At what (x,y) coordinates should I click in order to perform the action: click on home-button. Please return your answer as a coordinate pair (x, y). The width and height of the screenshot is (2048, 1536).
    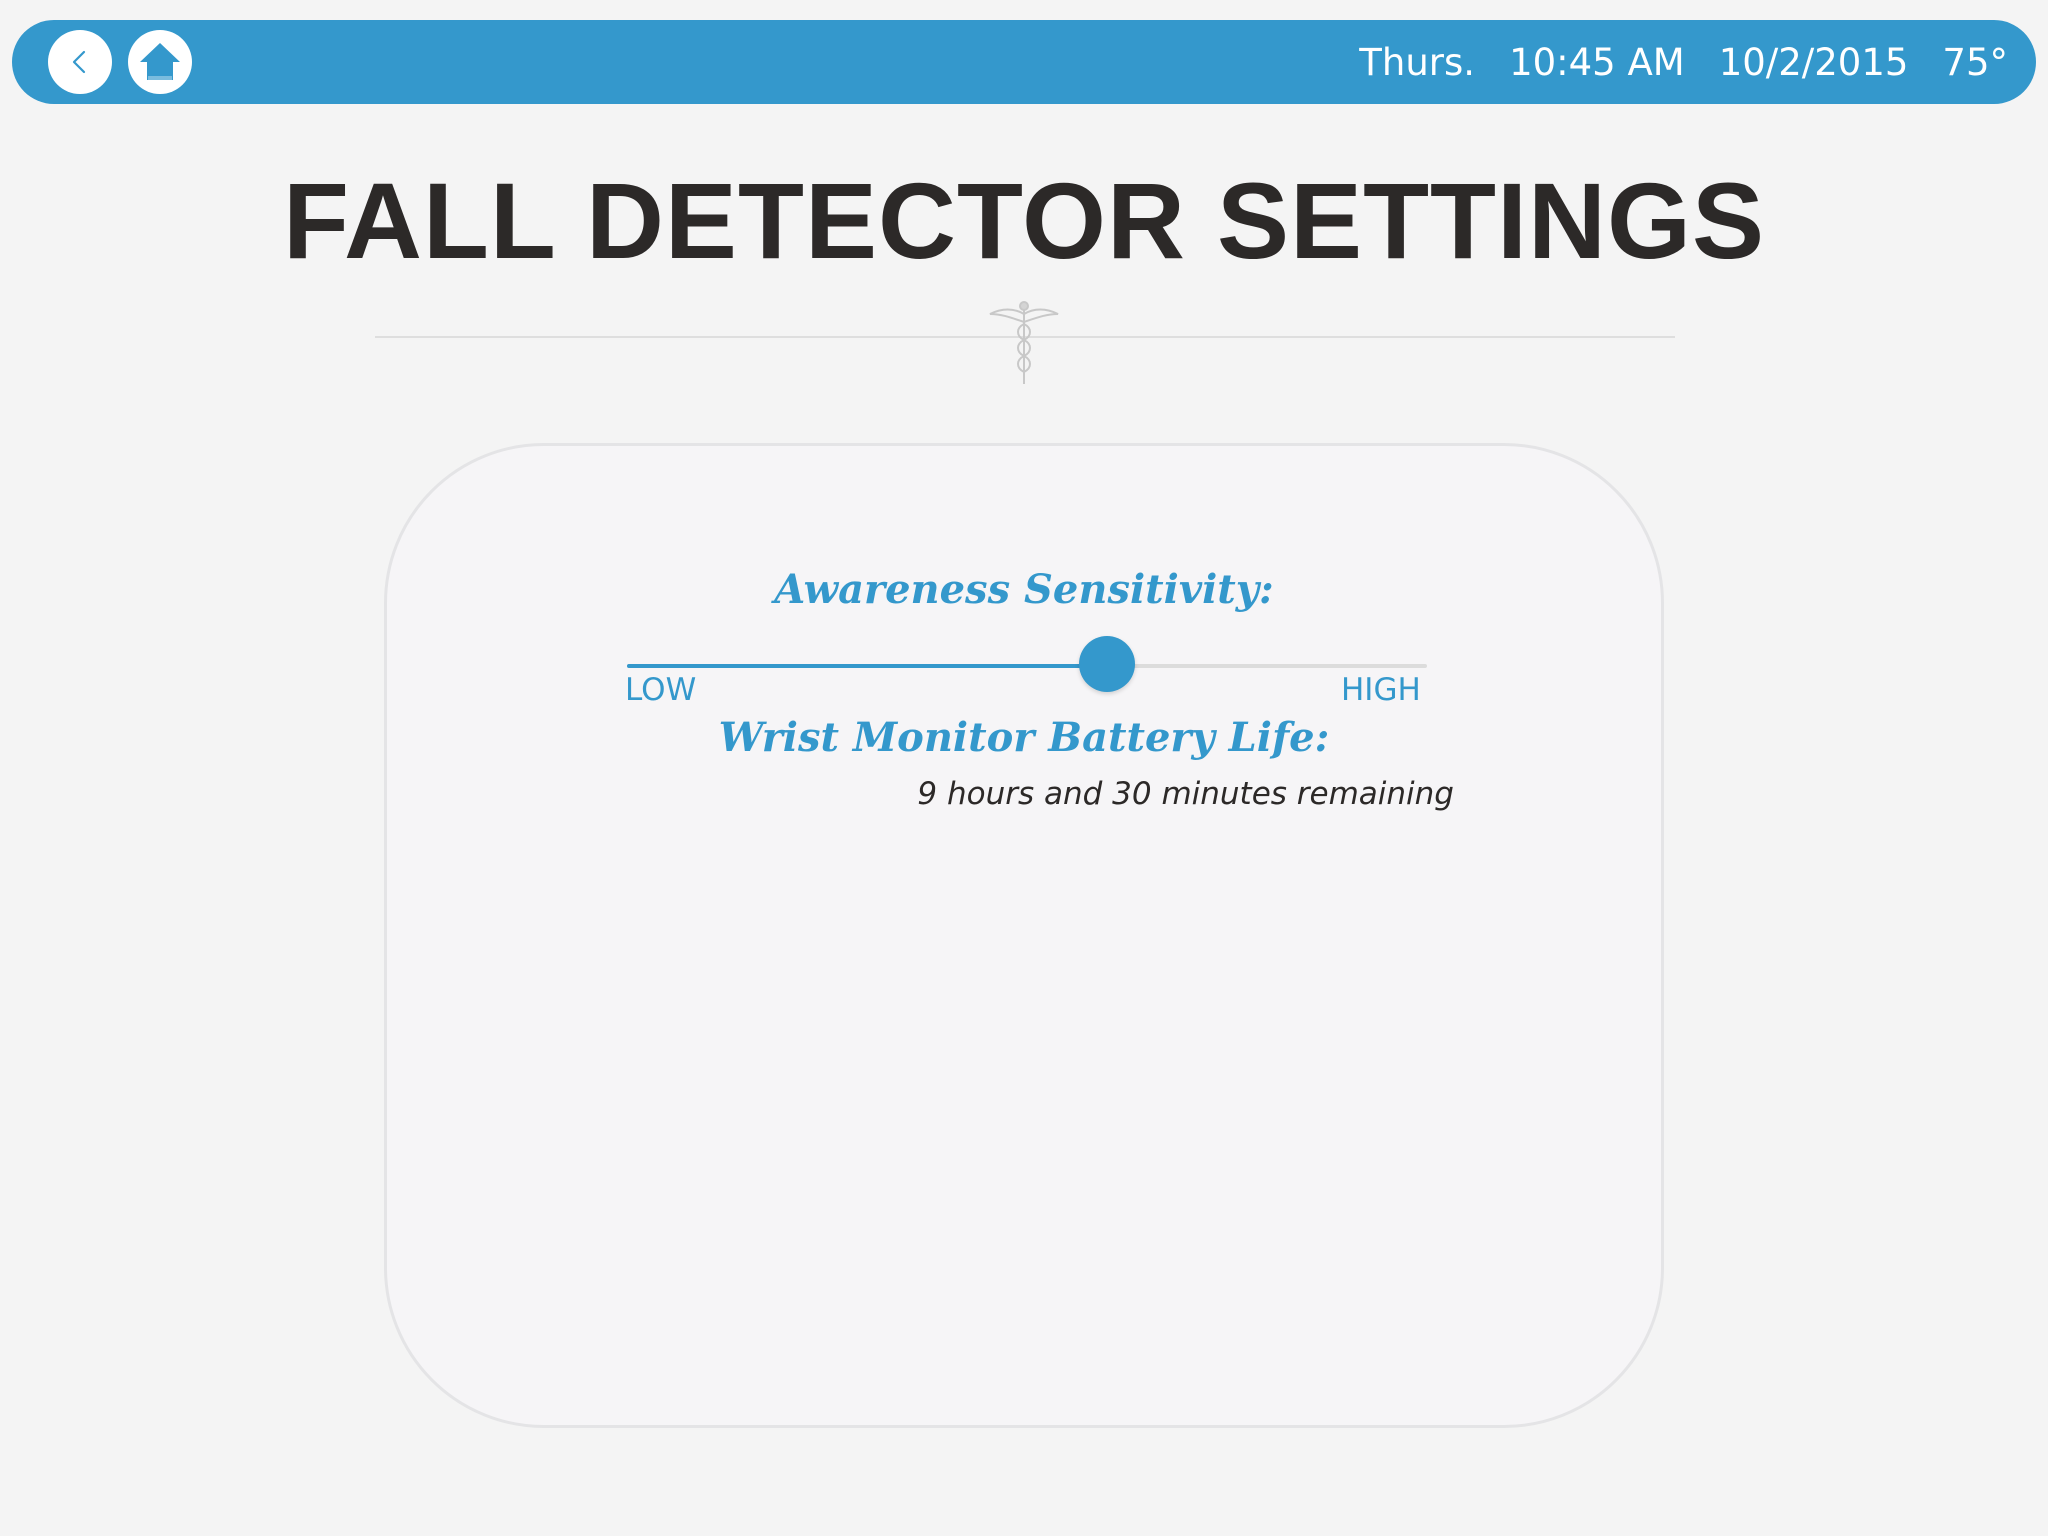
    Looking at the image, I should click on (160, 62).